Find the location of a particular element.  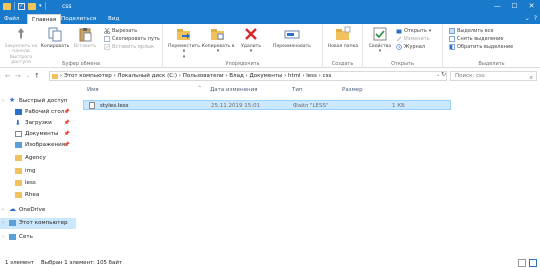

paste-button: Вставить is located at coordinates (85, 37).